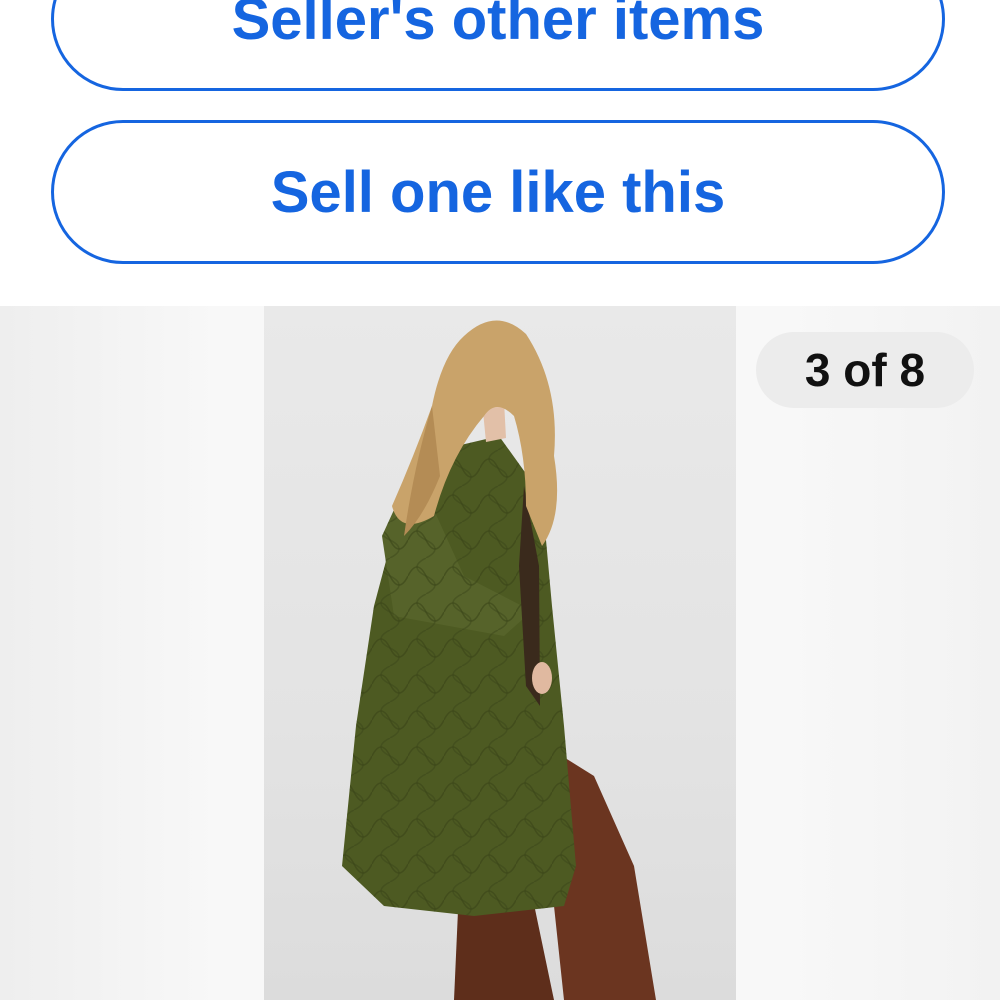  Describe the element at coordinates (498, 45) in the screenshot. I see `sellers-other-items-button: Seller's other items` at that location.